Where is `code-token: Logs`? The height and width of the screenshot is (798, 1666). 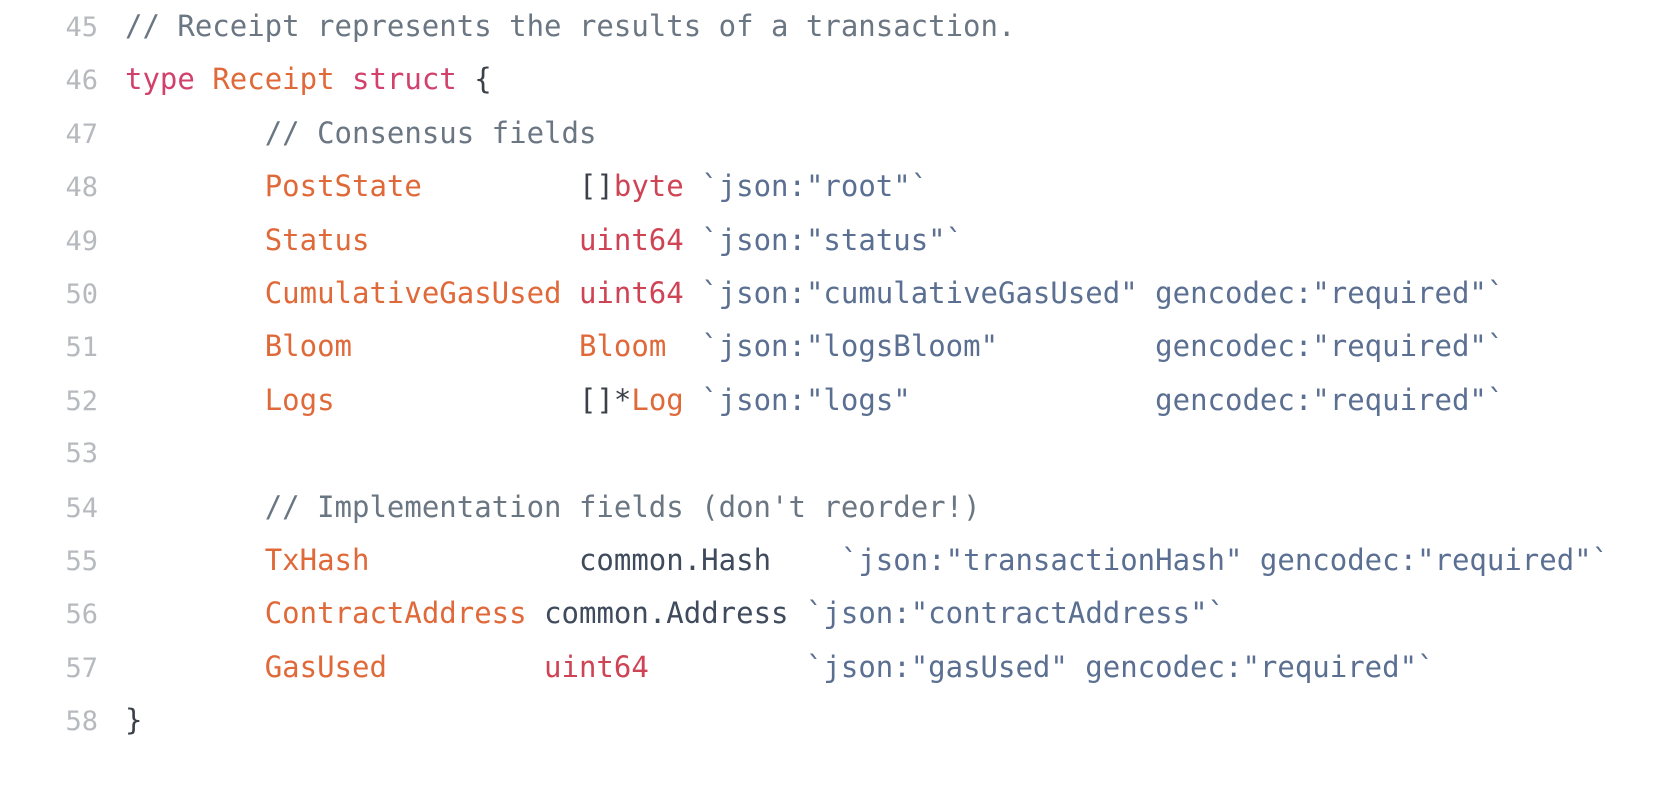 code-token: Logs is located at coordinates (299, 399).